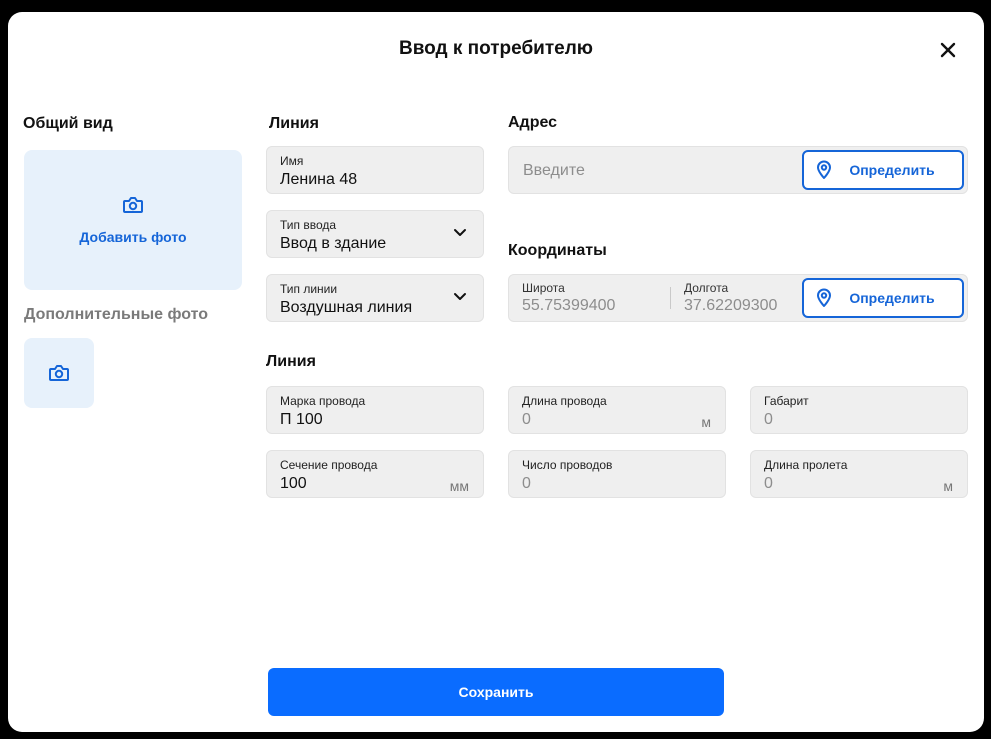 The width and height of the screenshot is (991, 739). I want to click on detect-coordinates-button: Определить, so click(883, 298).